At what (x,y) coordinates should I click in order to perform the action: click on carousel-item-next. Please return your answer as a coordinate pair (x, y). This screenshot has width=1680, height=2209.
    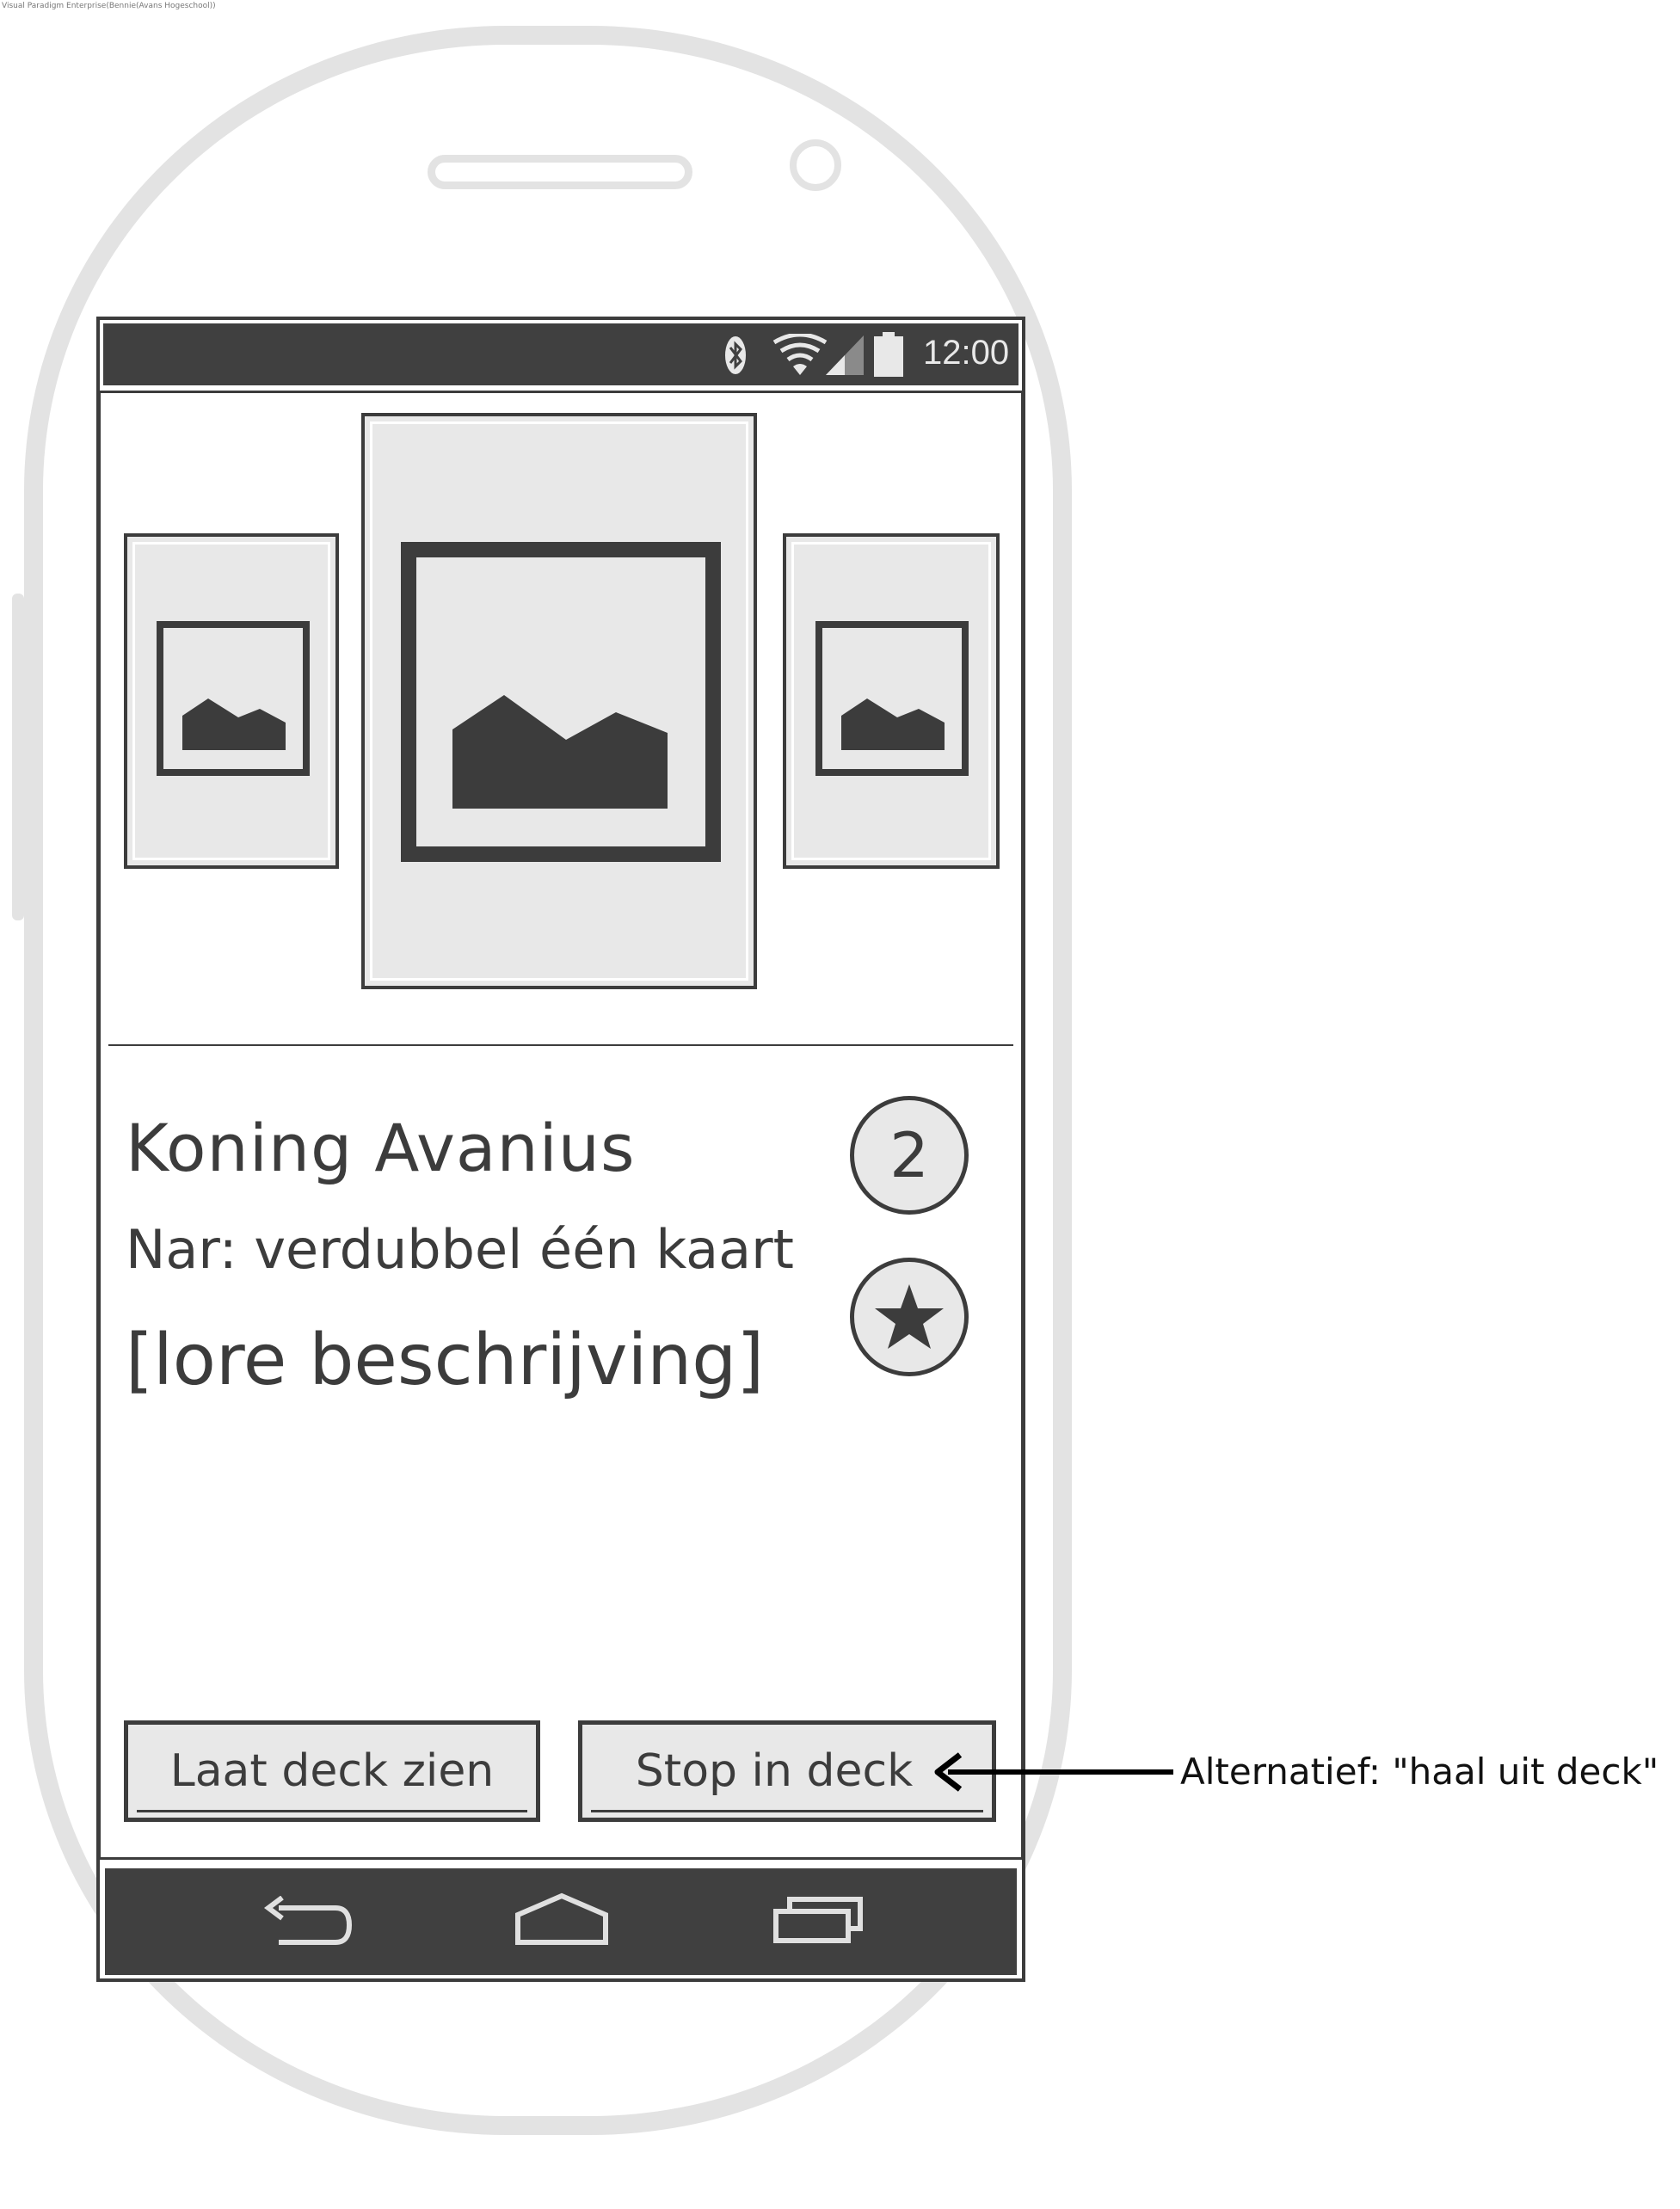
    Looking at the image, I should click on (892, 701).